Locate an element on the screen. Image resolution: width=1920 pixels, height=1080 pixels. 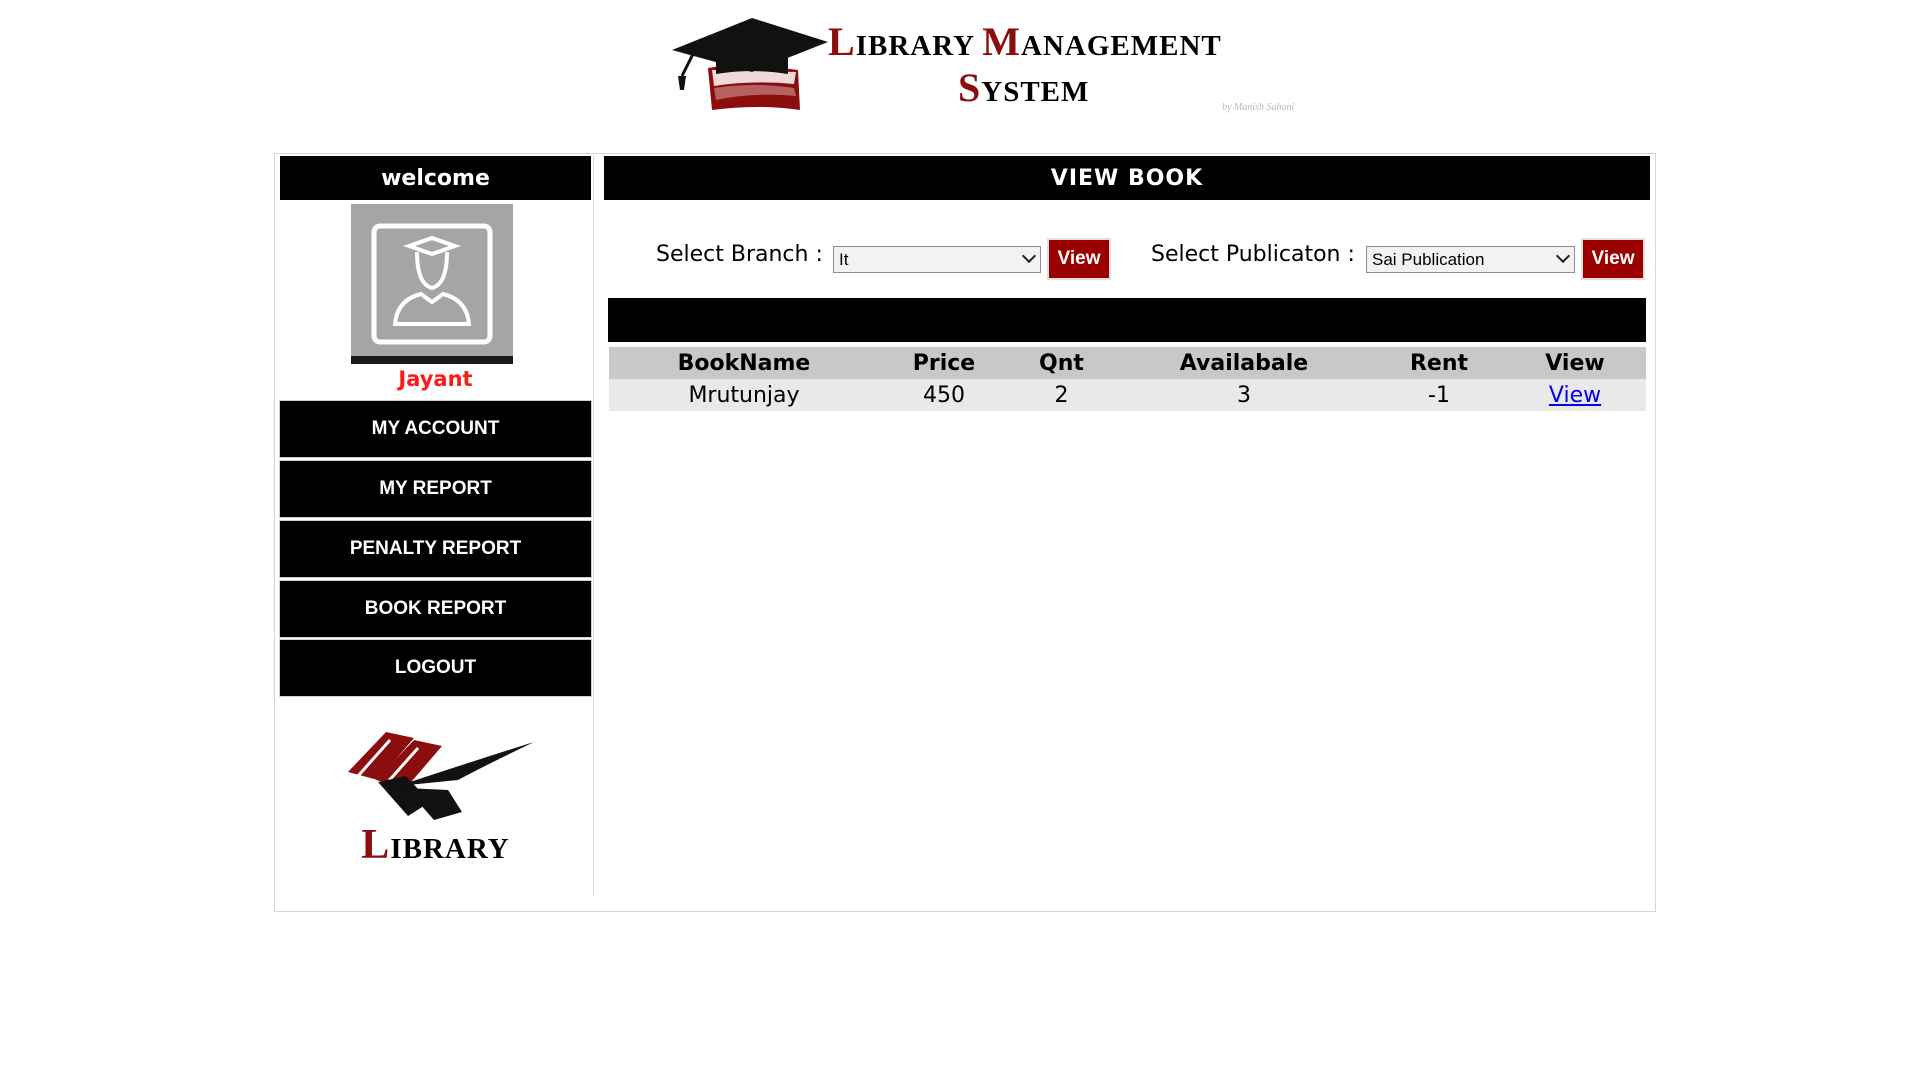
branch-label: Select Branch : is located at coordinates (739, 254).